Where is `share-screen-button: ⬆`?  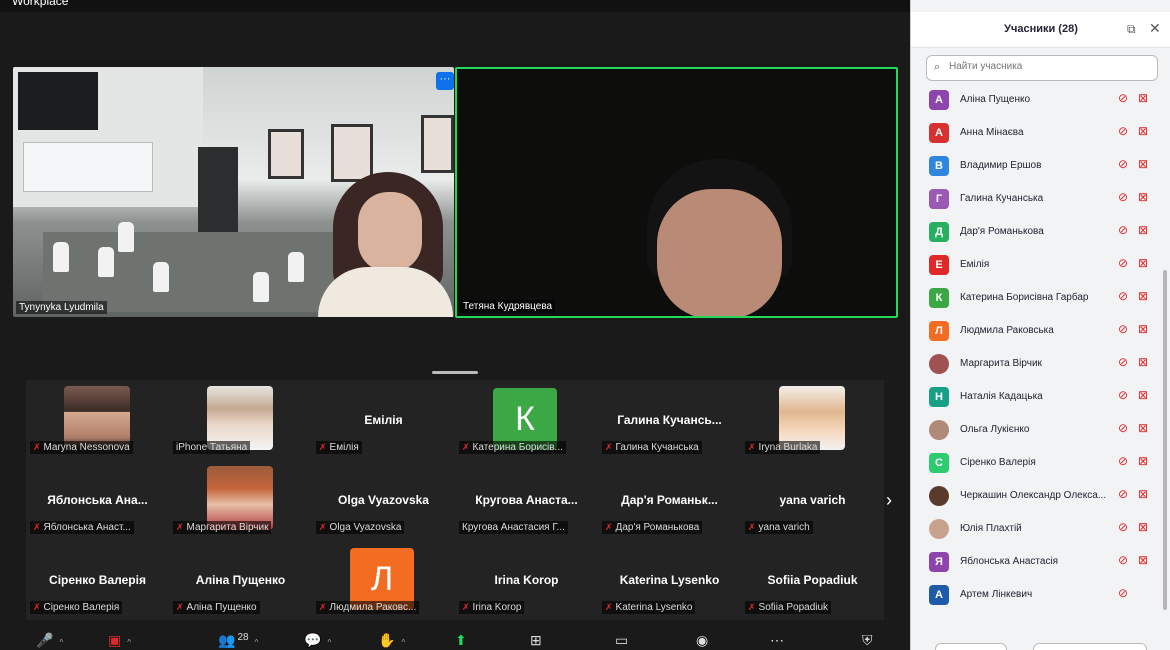
share-screen-button: ⬆ is located at coordinates (461, 640).